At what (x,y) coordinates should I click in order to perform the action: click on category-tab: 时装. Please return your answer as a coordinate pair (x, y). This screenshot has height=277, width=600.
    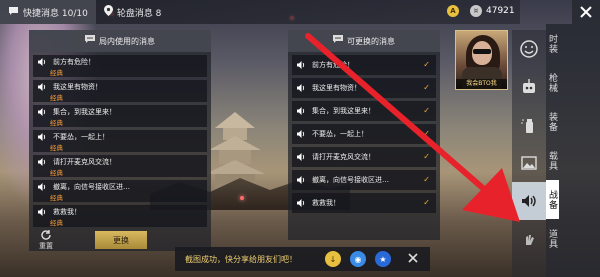
    Looking at the image, I should click on (552, 43).